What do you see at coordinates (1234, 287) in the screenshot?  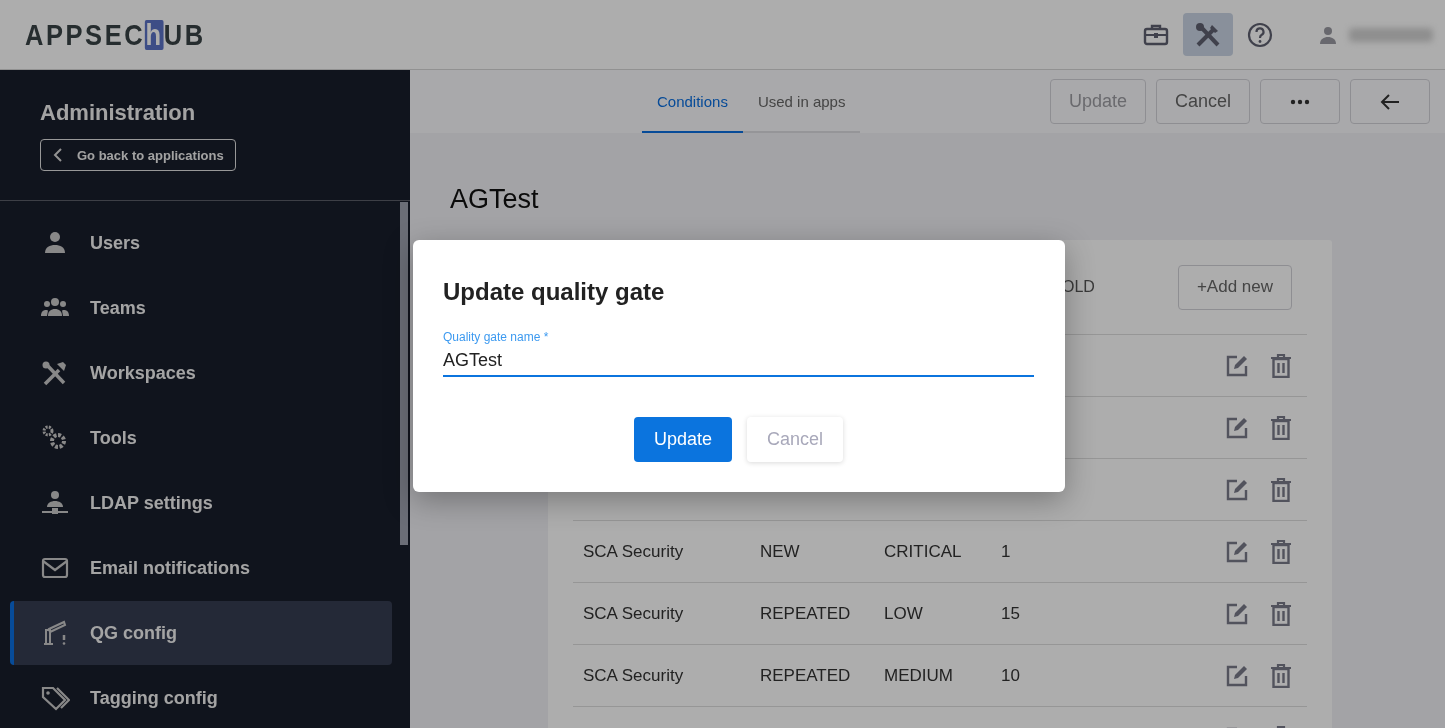 I see `add-new-button: +Add new` at bounding box center [1234, 287].